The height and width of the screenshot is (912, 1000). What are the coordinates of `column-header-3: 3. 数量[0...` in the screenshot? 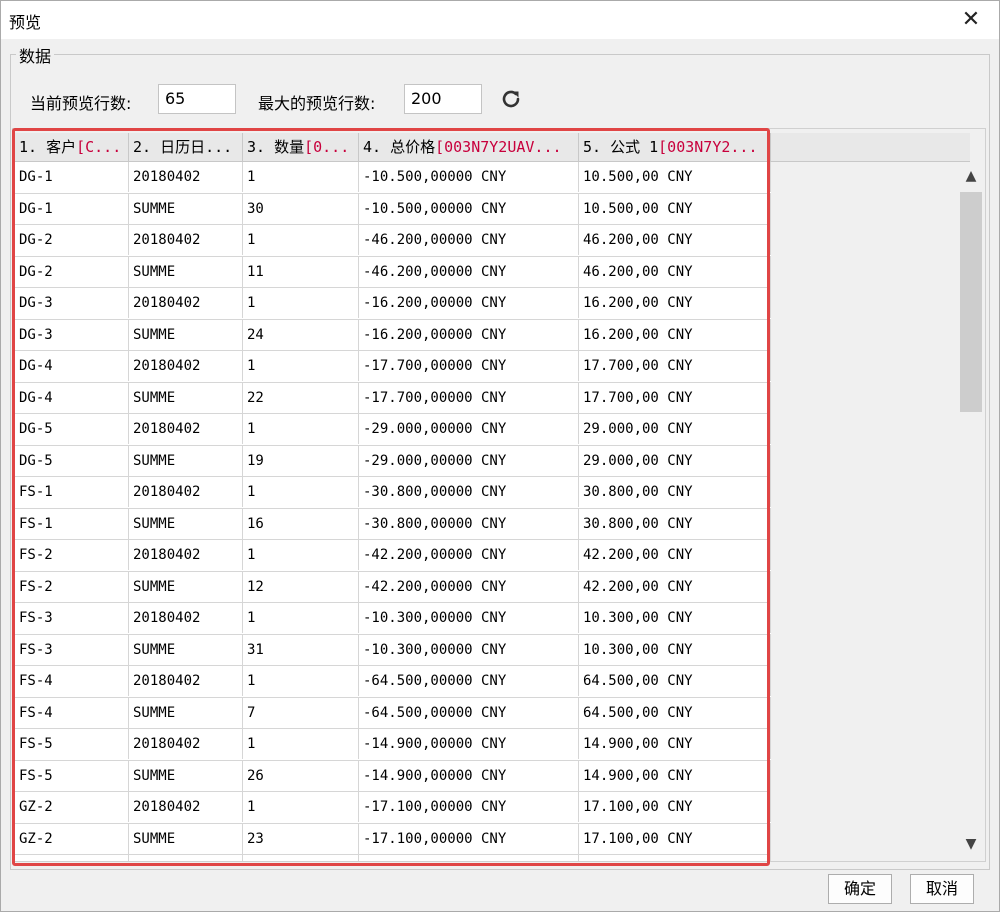 It's located at (301, 147).